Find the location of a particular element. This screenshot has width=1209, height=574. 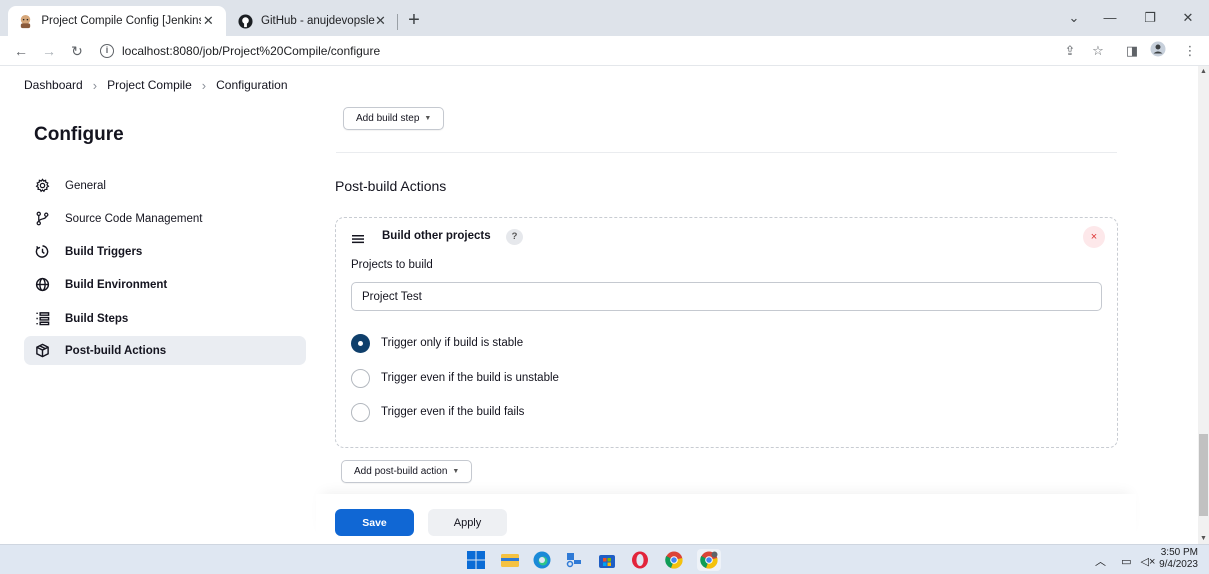

radio-label: Trigger only if build is stable is located at coordinates (452, 343).